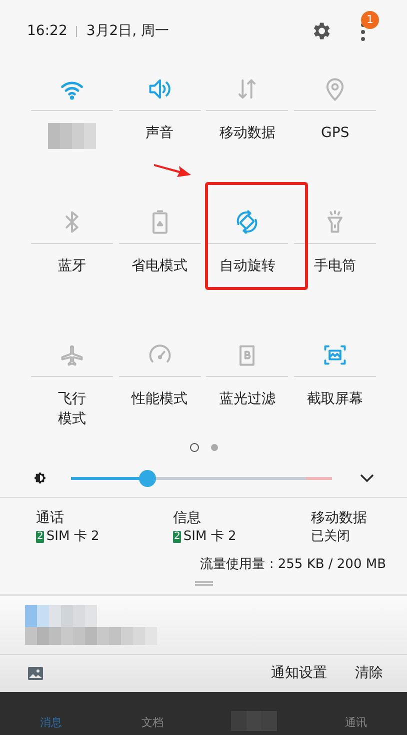  I want to click on tile-label: 省电模式, so click(160, 266).